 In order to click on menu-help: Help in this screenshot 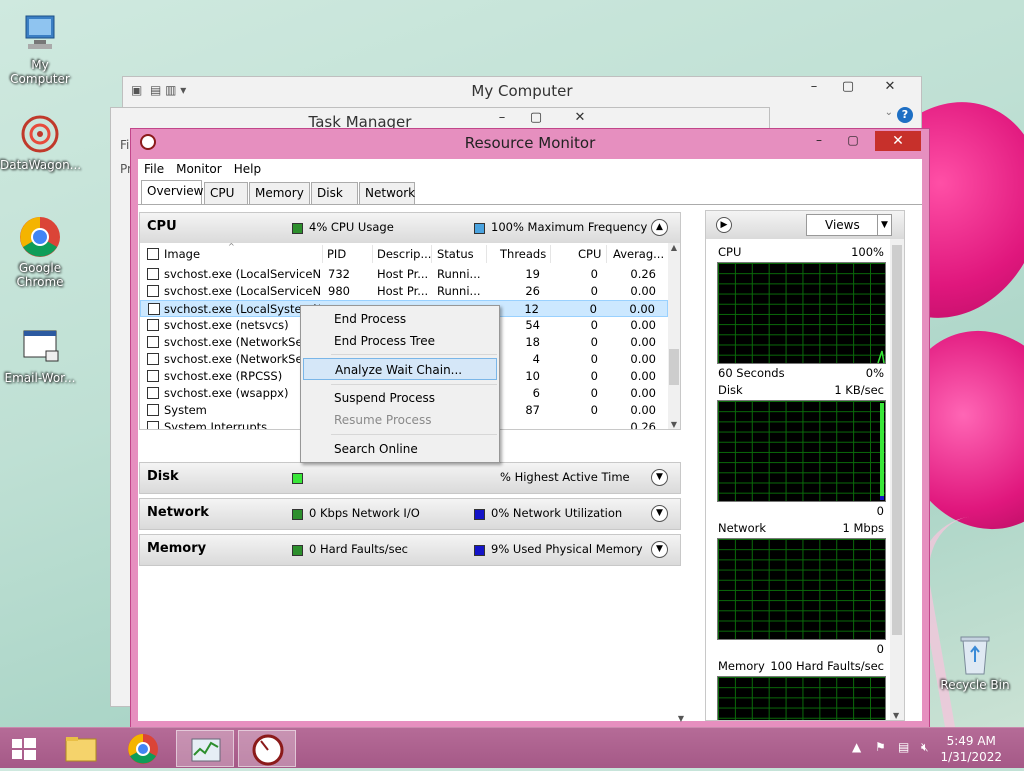, I will do `click(247, 169)`.